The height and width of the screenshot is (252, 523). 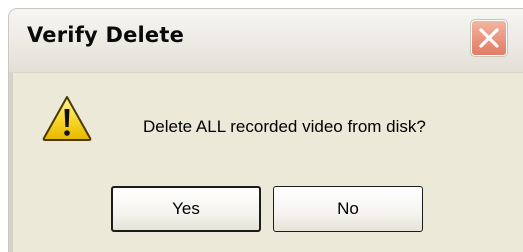 I want to click on dialog-title: Verify Delete, so click(x=106, y=35).